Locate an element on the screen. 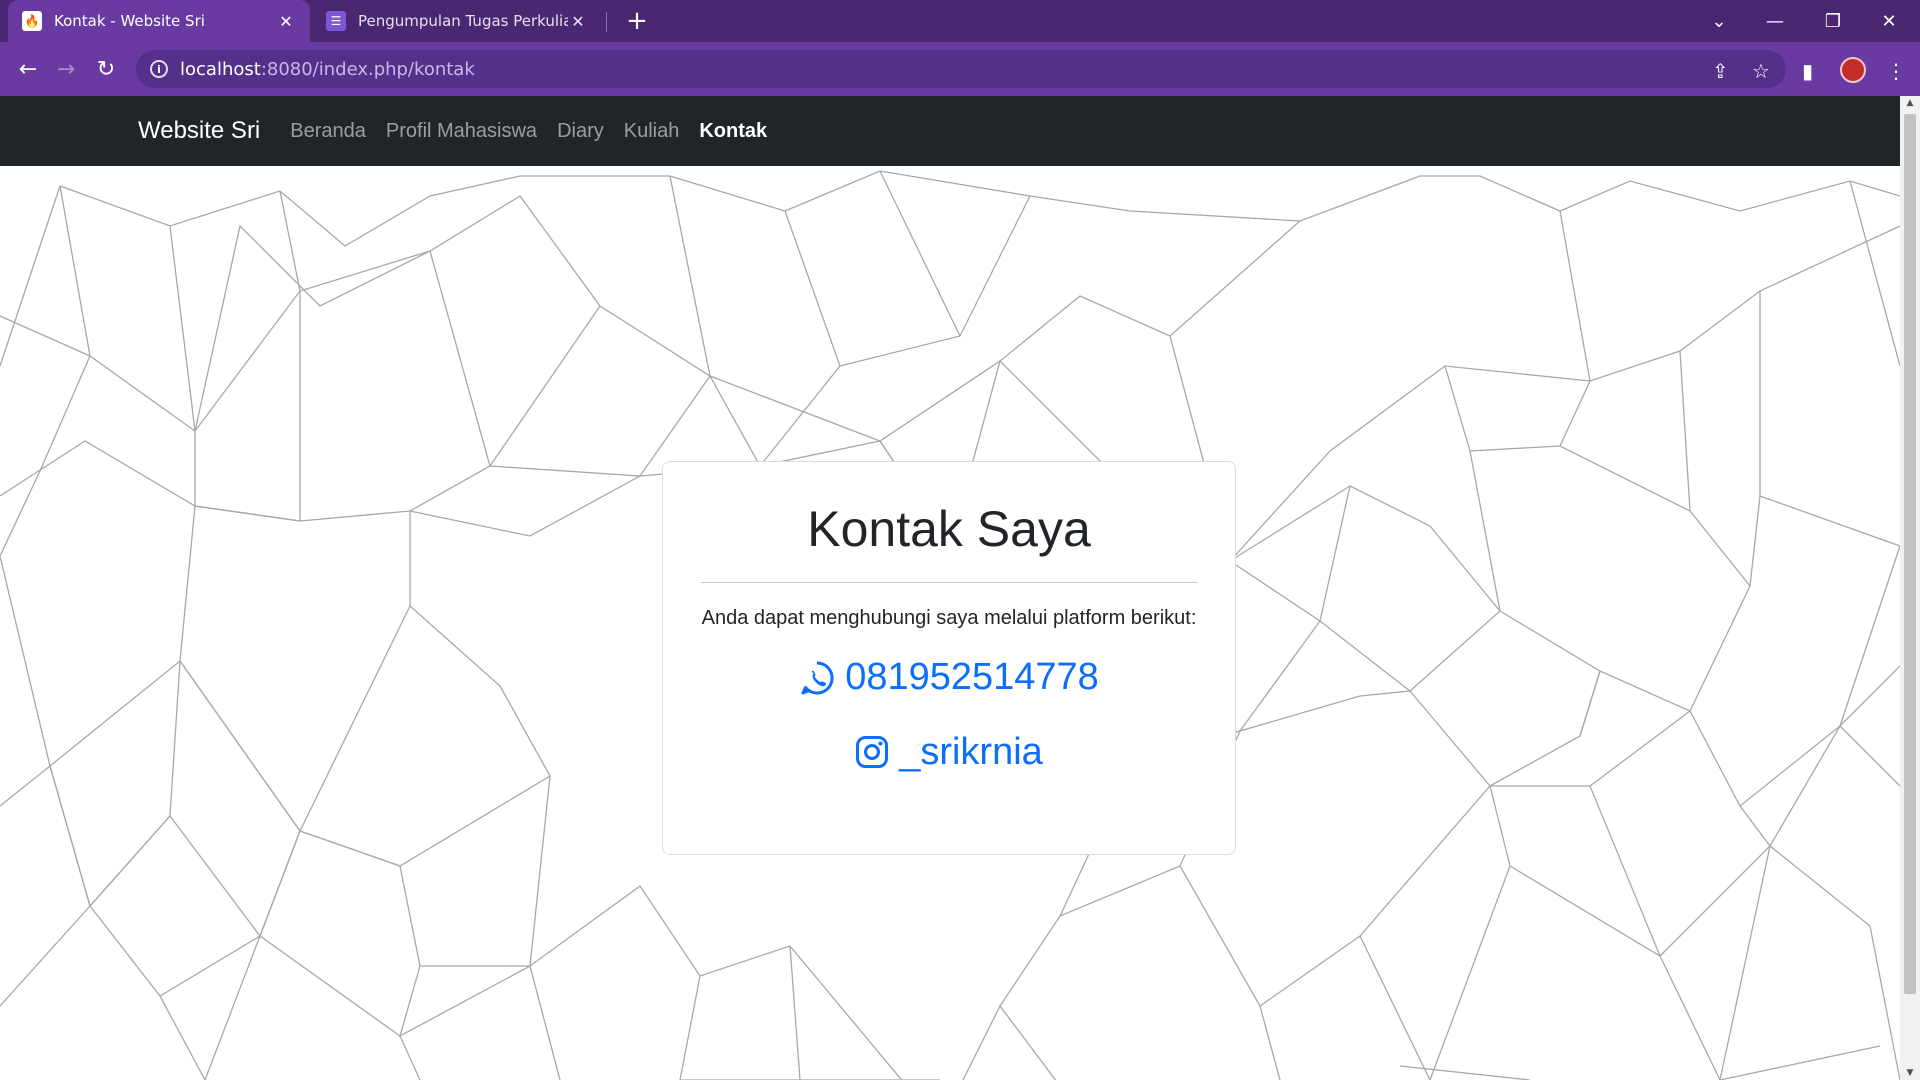 Image resolution: width=1920 pixels, height=1080 pixels. whatsapp-number: 081952514778 is located at coordinates (972, 677).